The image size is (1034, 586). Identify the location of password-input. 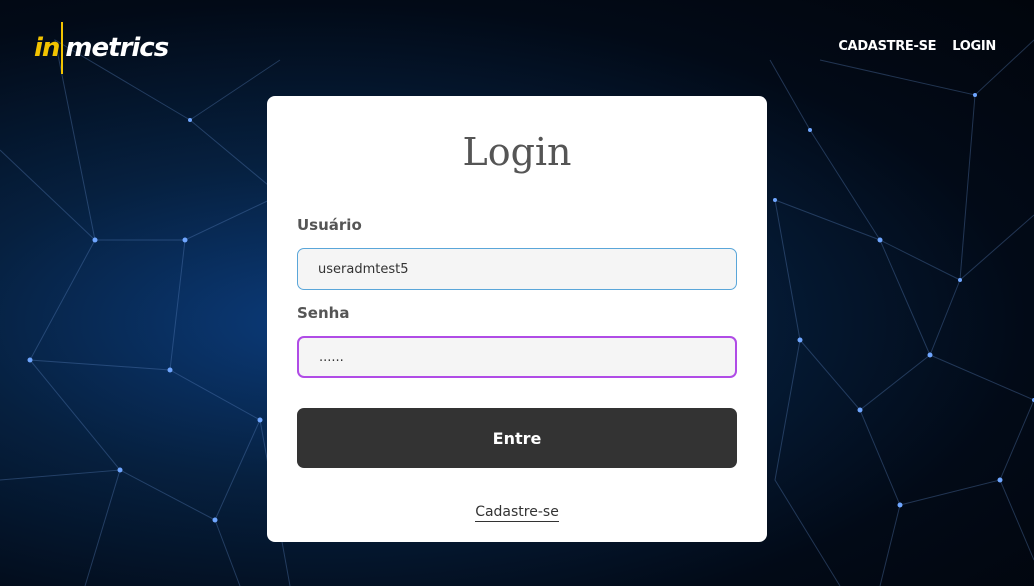
(517, 357).